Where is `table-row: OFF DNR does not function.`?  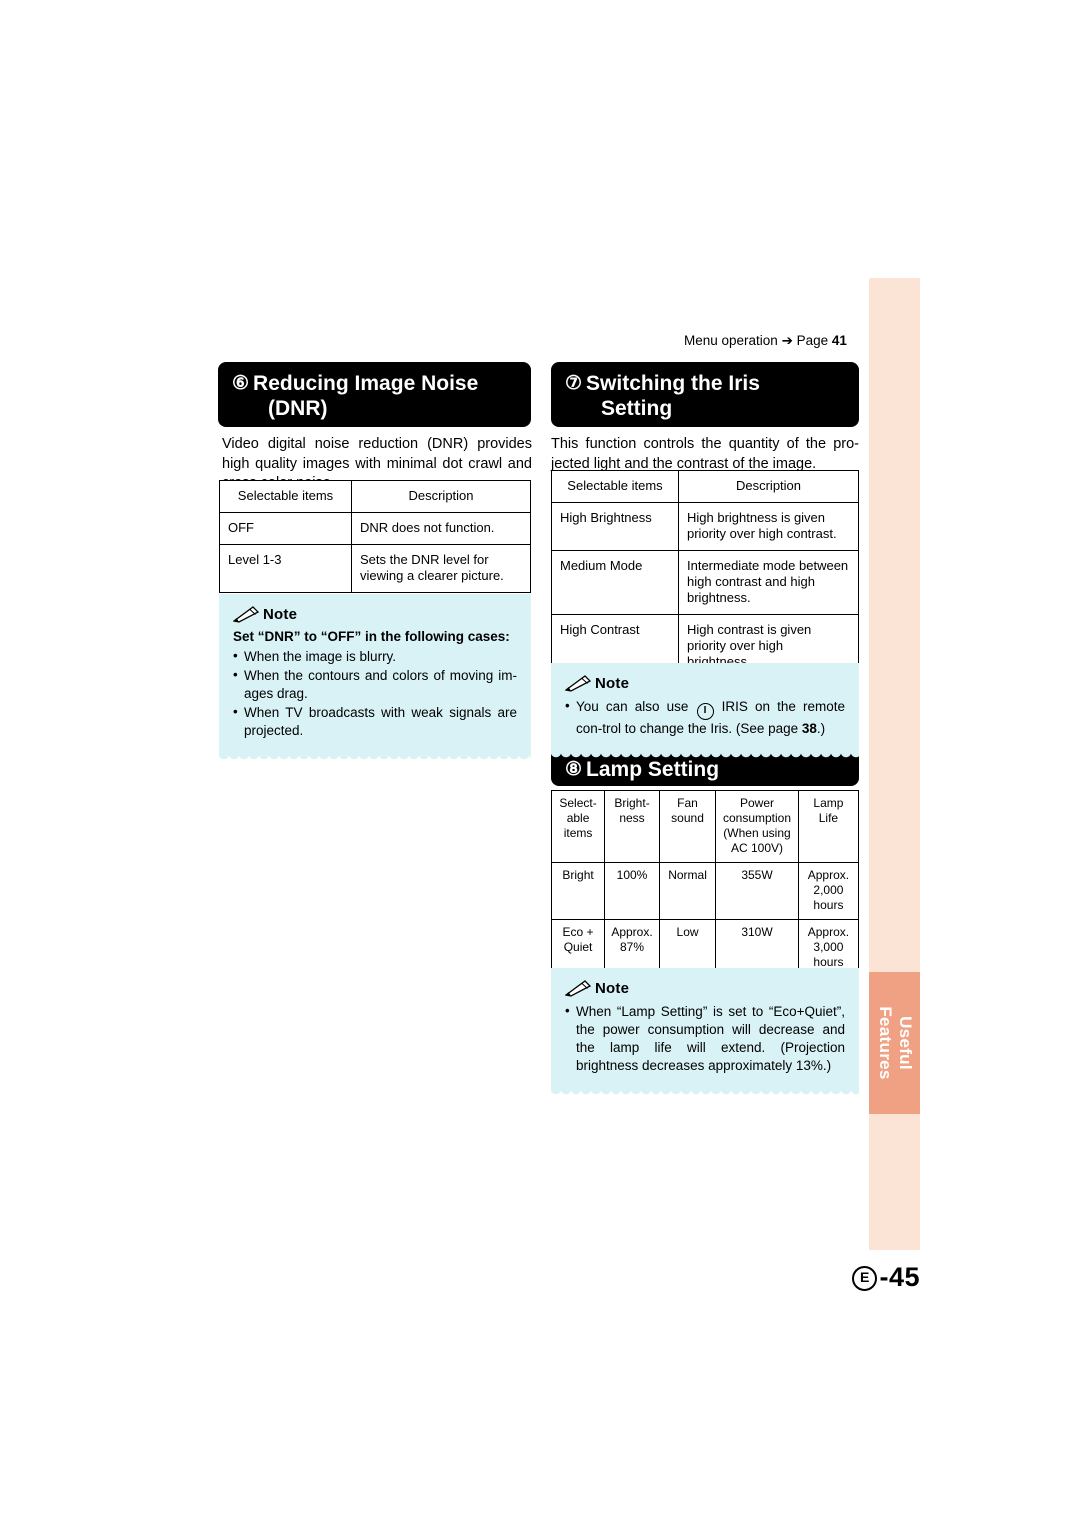 table-row: OFF DNR does not function. is located at coordinates (375, 528).